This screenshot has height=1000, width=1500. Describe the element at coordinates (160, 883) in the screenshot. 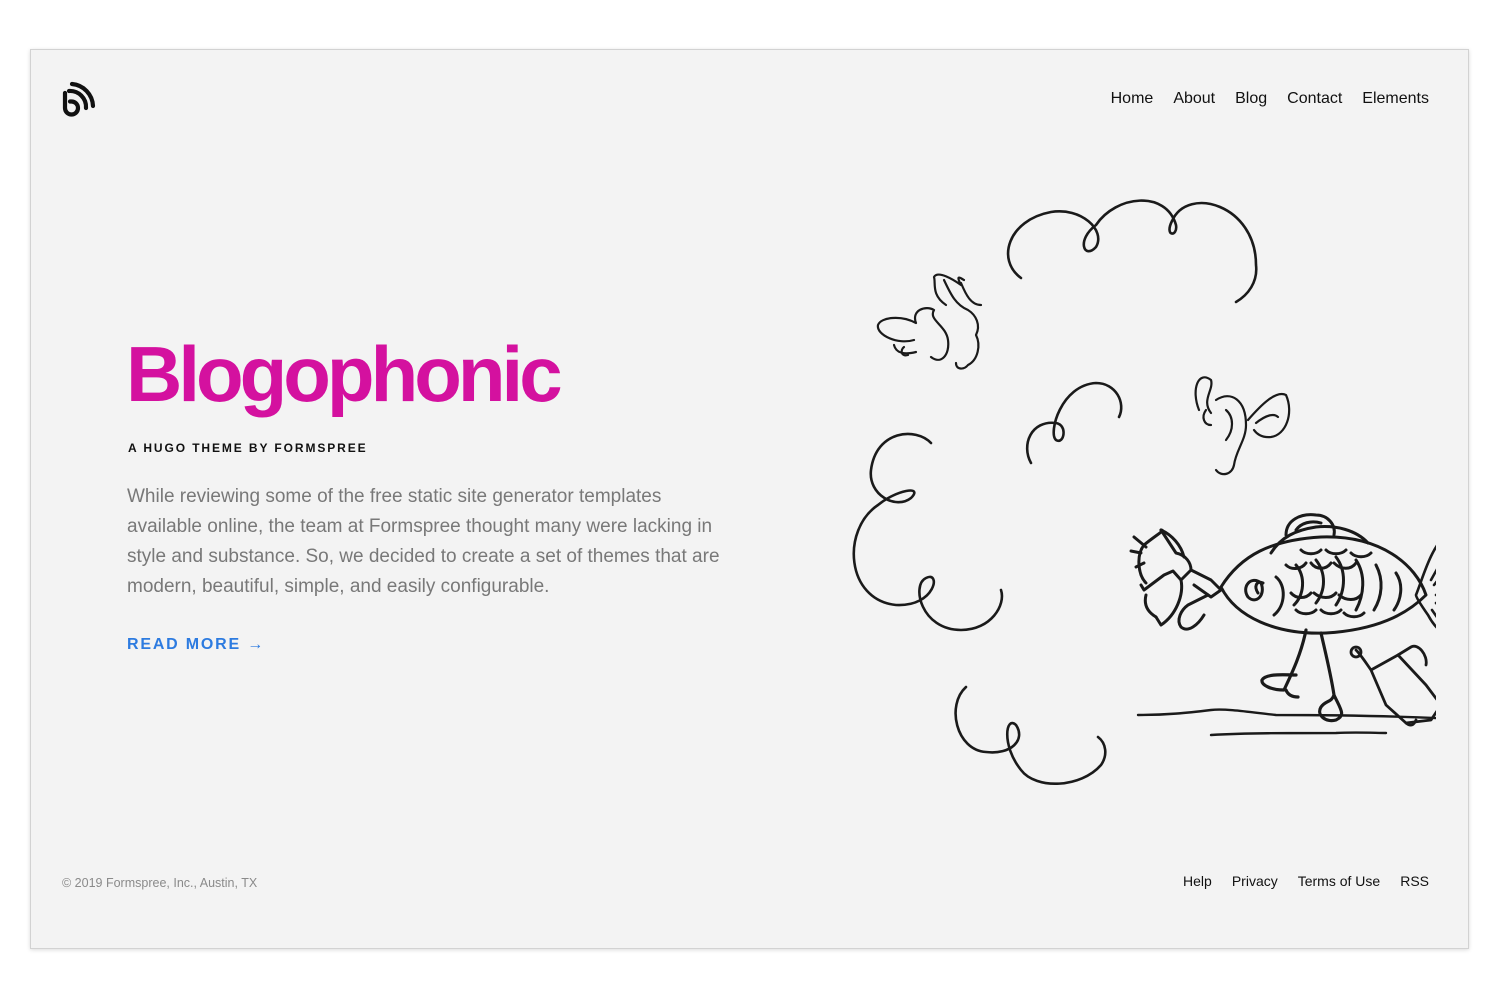

I see `copyright-text: © 2019 Formspree, Inc., Austin, TX` at that location.